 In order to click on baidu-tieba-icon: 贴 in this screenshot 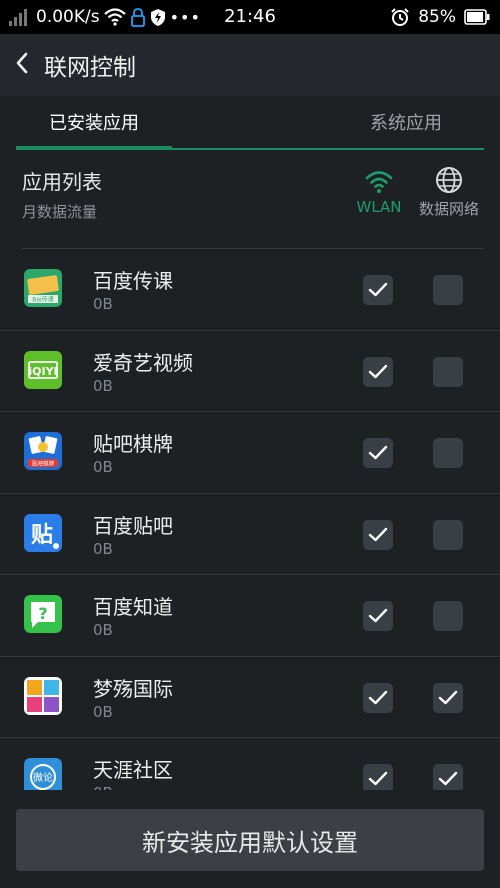, I will do `click(43, 532)`.